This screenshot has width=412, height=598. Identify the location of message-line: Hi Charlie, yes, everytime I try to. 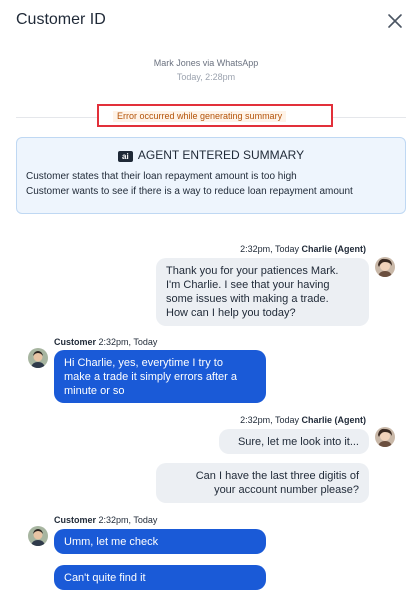
(143, 363).